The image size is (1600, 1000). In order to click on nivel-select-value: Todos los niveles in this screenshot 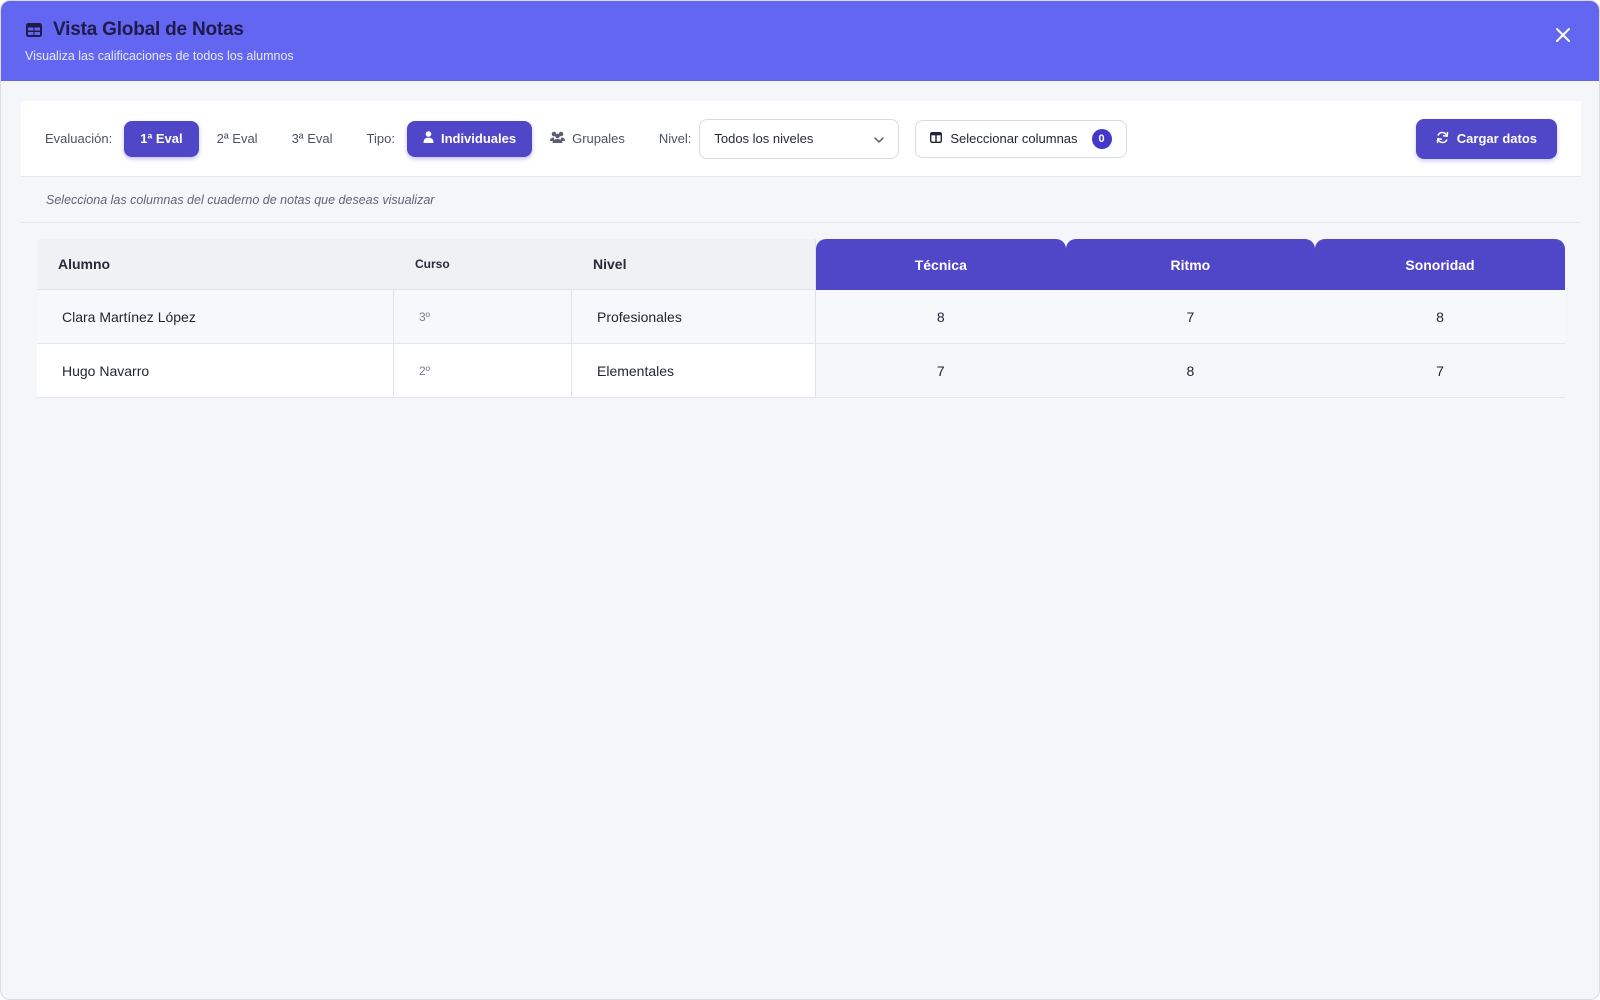, I will do `click(764, 138)`.